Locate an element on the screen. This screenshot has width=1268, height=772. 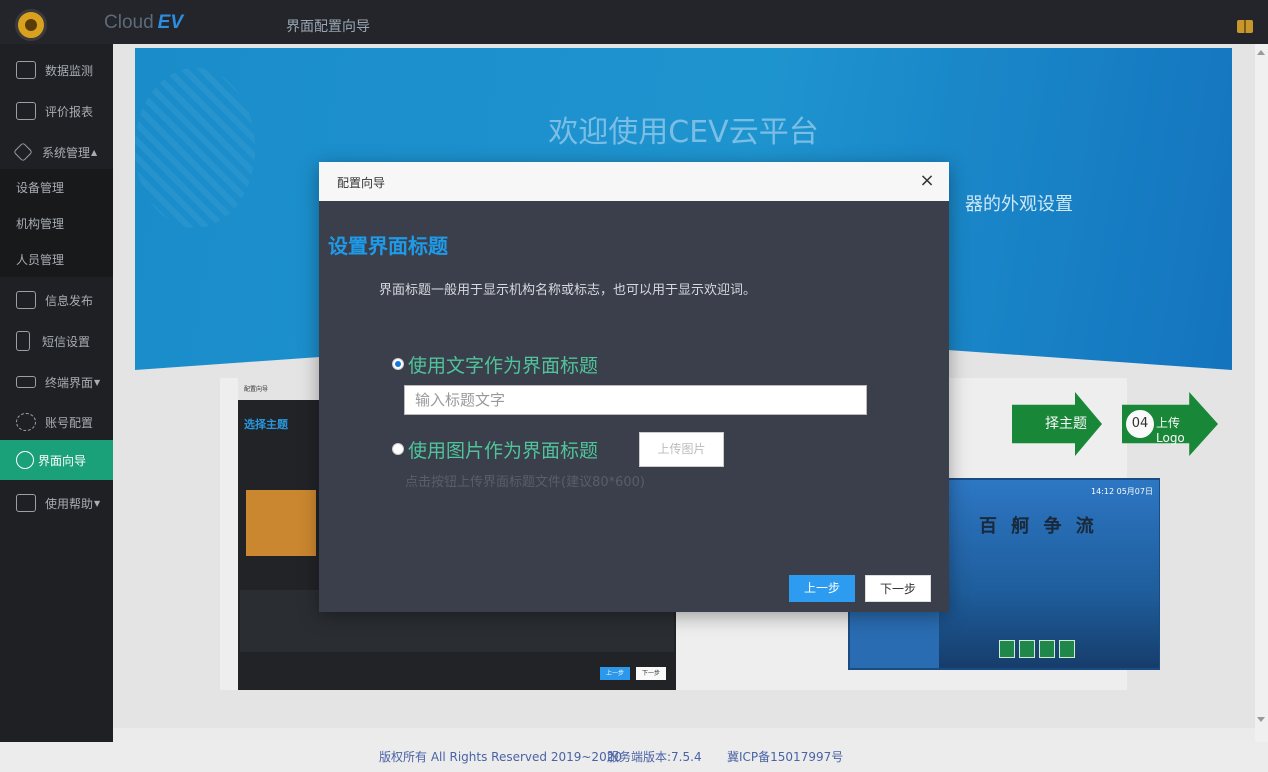
sidebar-item-system-management: 系统管理 ▲ is located at coordinates (56, 152).